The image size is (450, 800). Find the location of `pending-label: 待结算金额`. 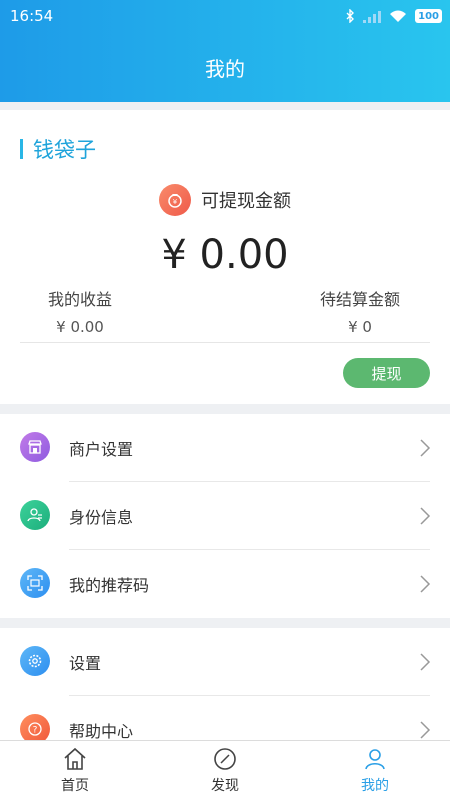

pending-label: 待结算金额 is located at coordinates (359, 299).